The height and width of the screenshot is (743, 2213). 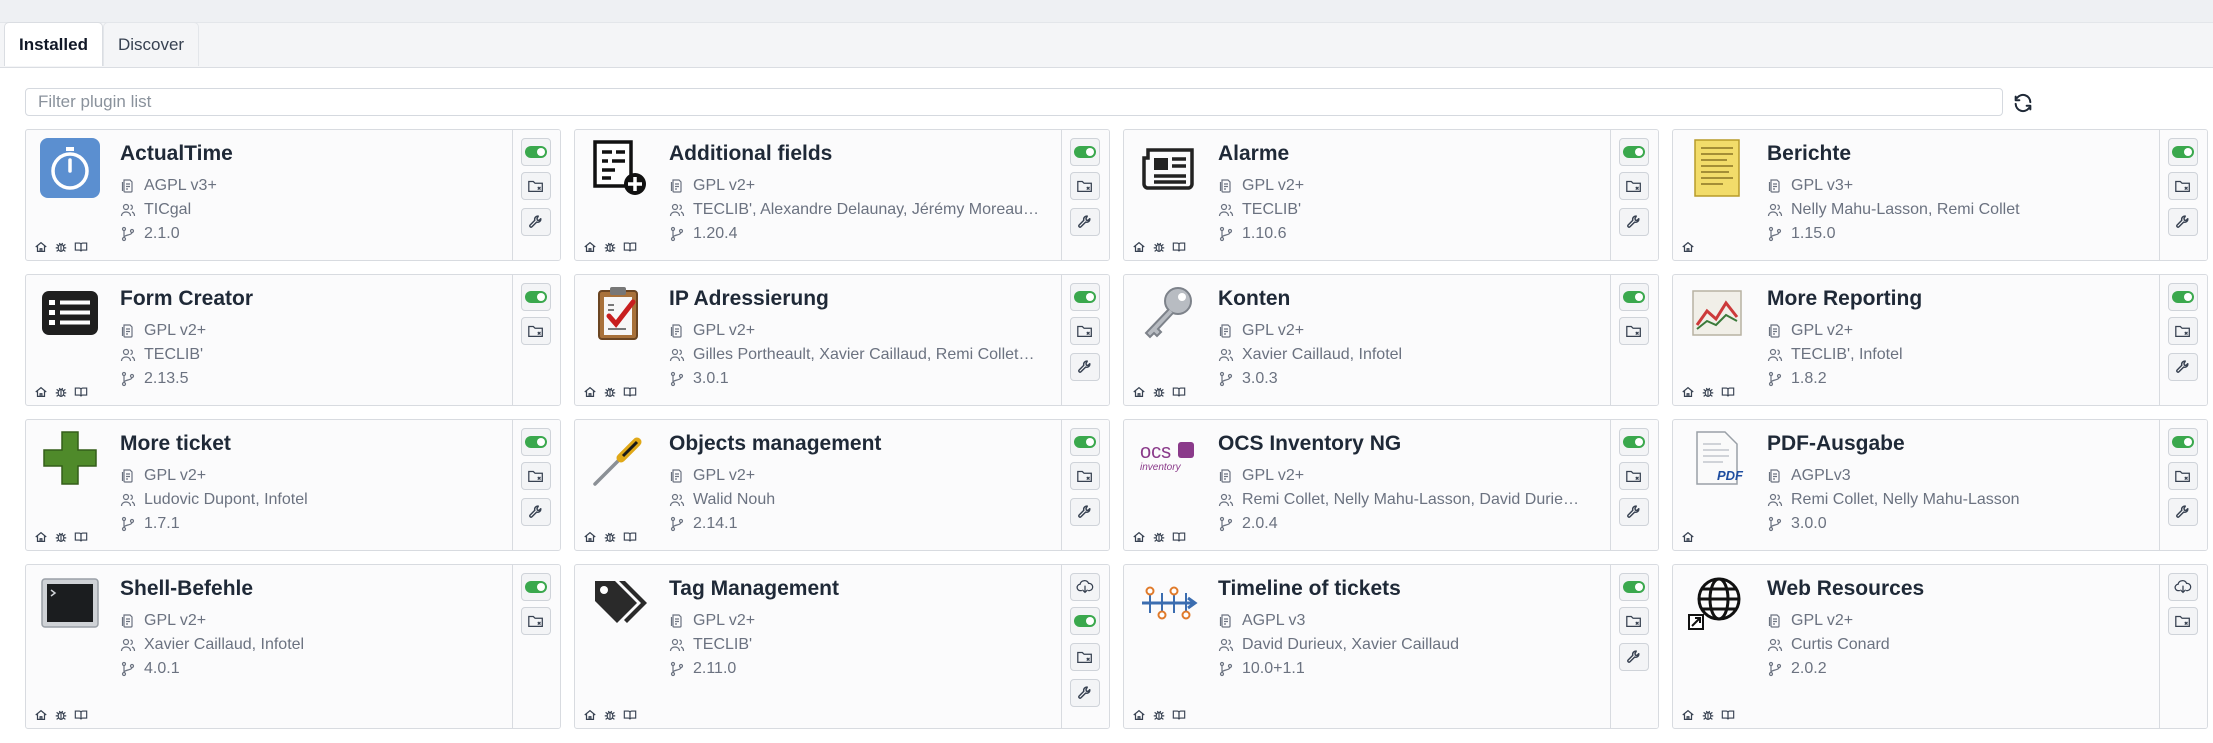 What do you see at coordinates (2023, 103) in the screenshot?
I see `refresh-icon` at bounding box center [2023, 103].